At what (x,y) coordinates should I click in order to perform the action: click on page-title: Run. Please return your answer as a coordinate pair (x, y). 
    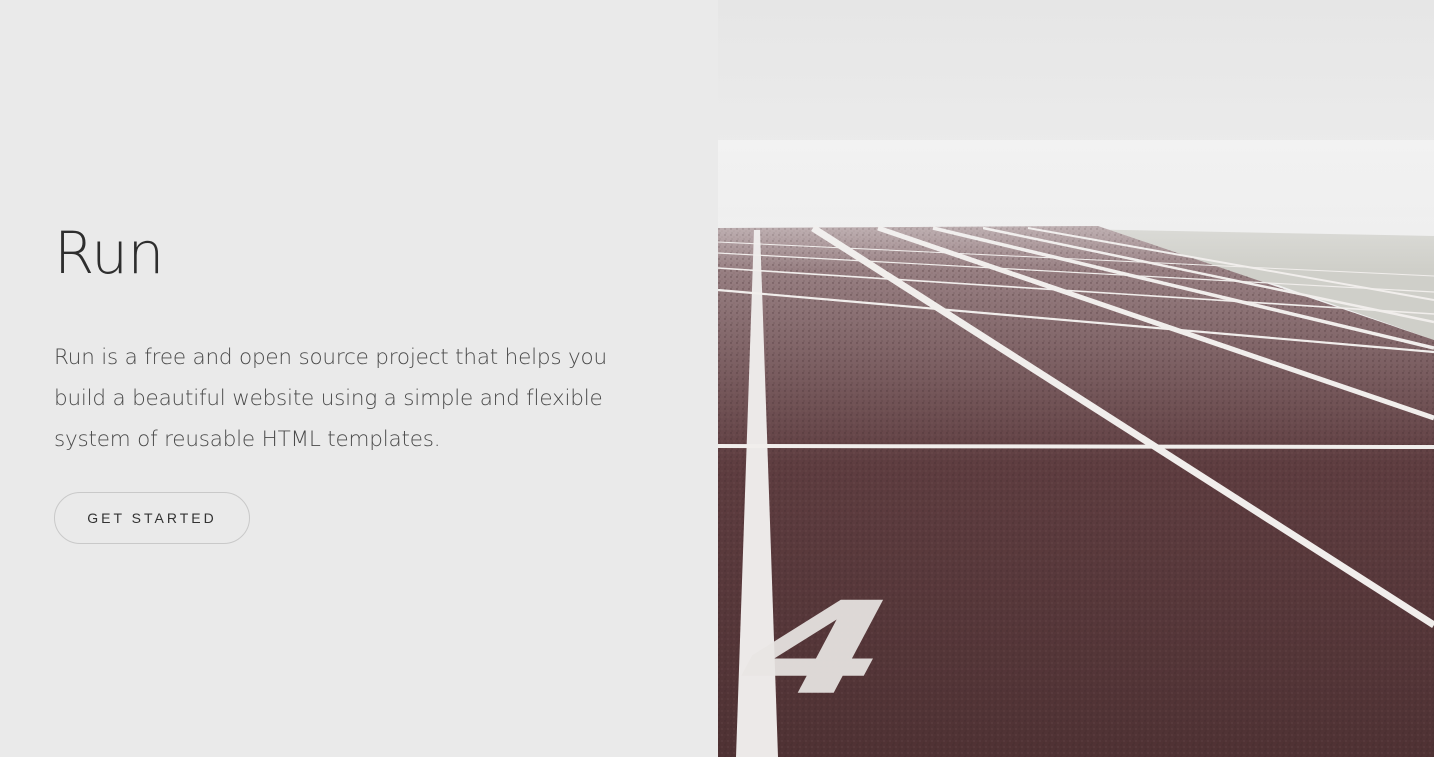
    Looking at the image, I should click on (109, 253).